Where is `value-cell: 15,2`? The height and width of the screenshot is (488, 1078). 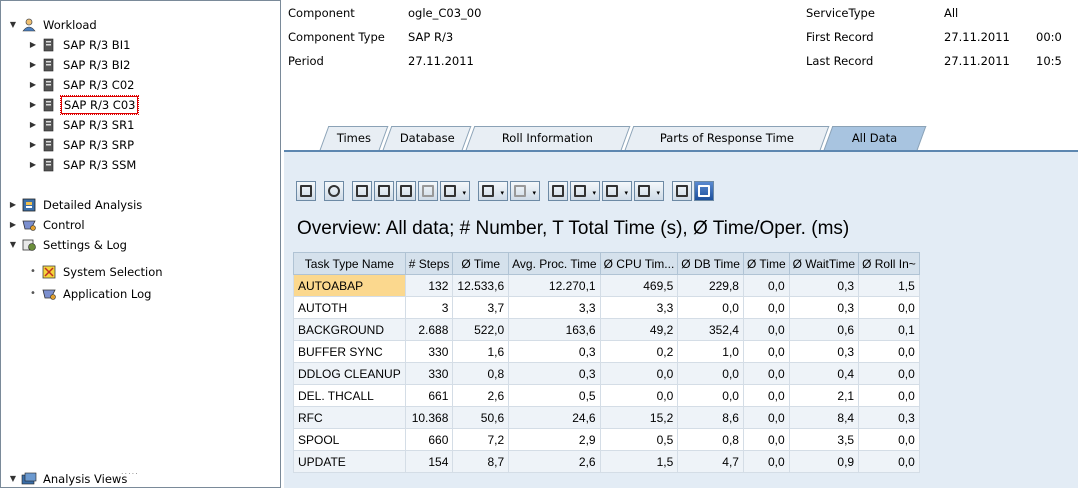 value-cell: 15,2 is located at coordinates (639, 417).